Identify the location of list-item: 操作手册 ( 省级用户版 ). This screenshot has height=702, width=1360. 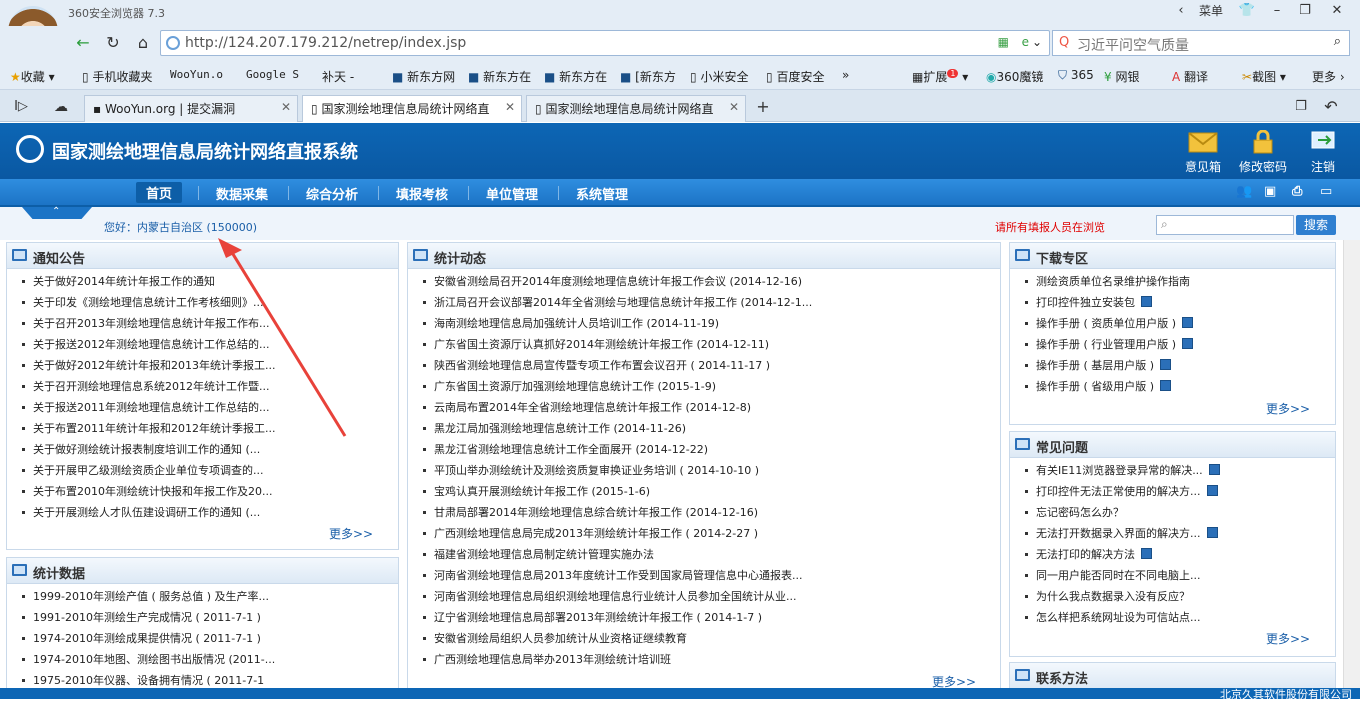
(1172, 386).